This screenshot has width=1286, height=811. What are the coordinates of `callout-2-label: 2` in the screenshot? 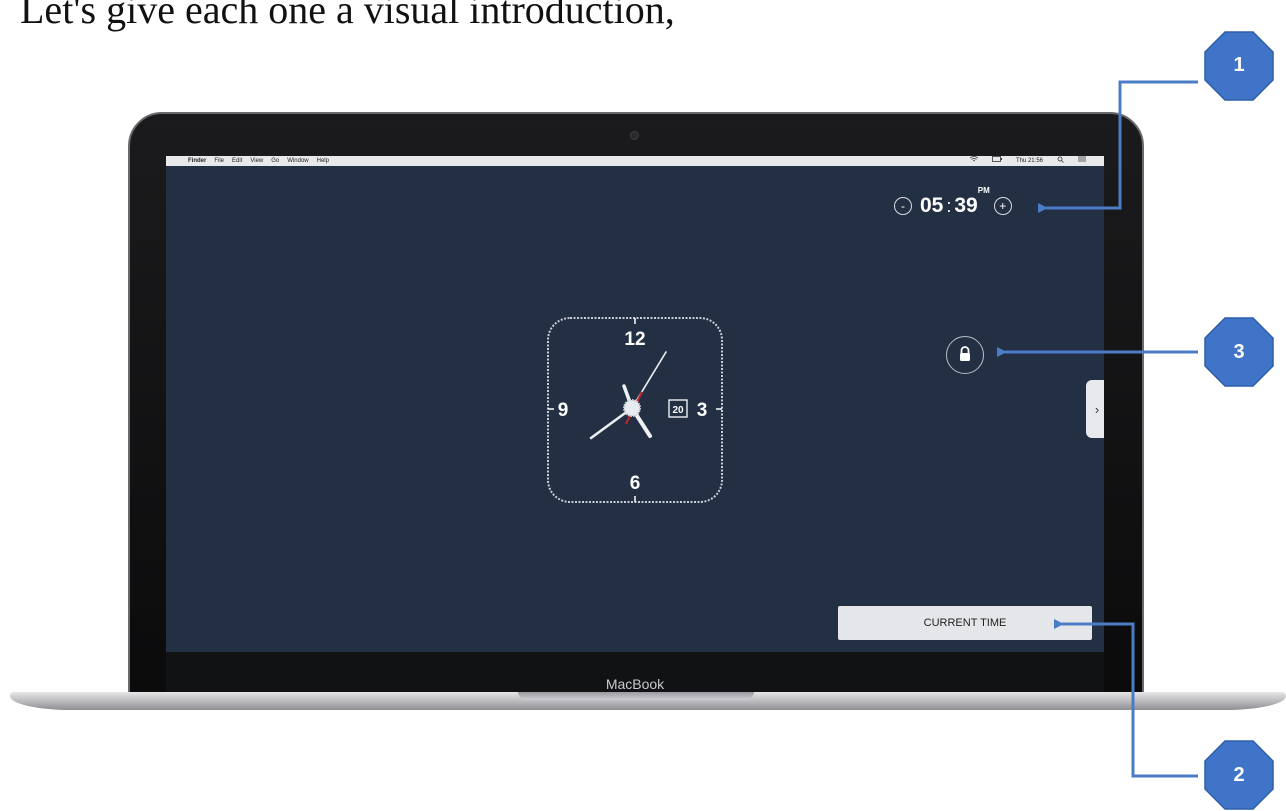 It's located at (1239, 775).